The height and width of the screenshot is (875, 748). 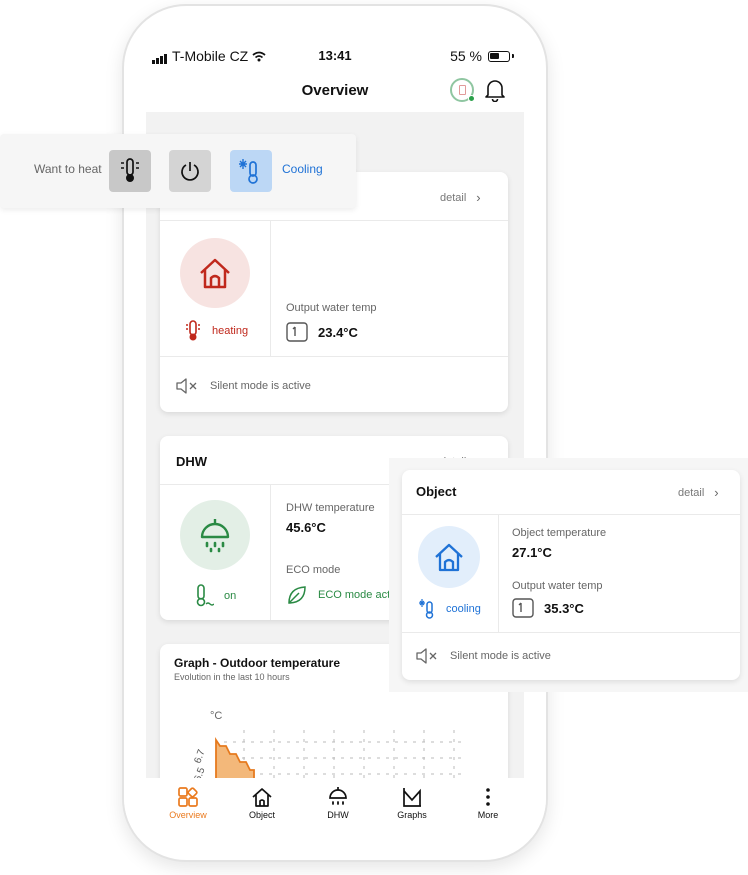 What do you see at coordinates (215, 273) in the screenshot?
I see `house-heating-icon` at bounding box center [215, 273].